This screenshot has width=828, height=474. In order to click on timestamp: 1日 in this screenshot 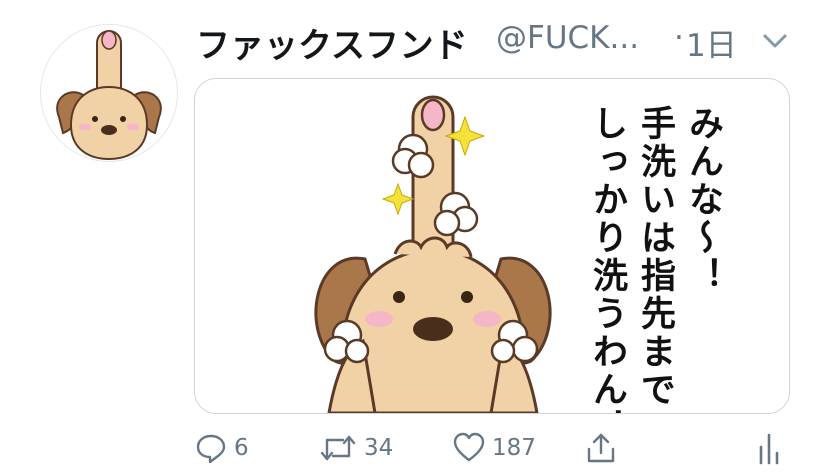, I will do `click(711, 42)`.